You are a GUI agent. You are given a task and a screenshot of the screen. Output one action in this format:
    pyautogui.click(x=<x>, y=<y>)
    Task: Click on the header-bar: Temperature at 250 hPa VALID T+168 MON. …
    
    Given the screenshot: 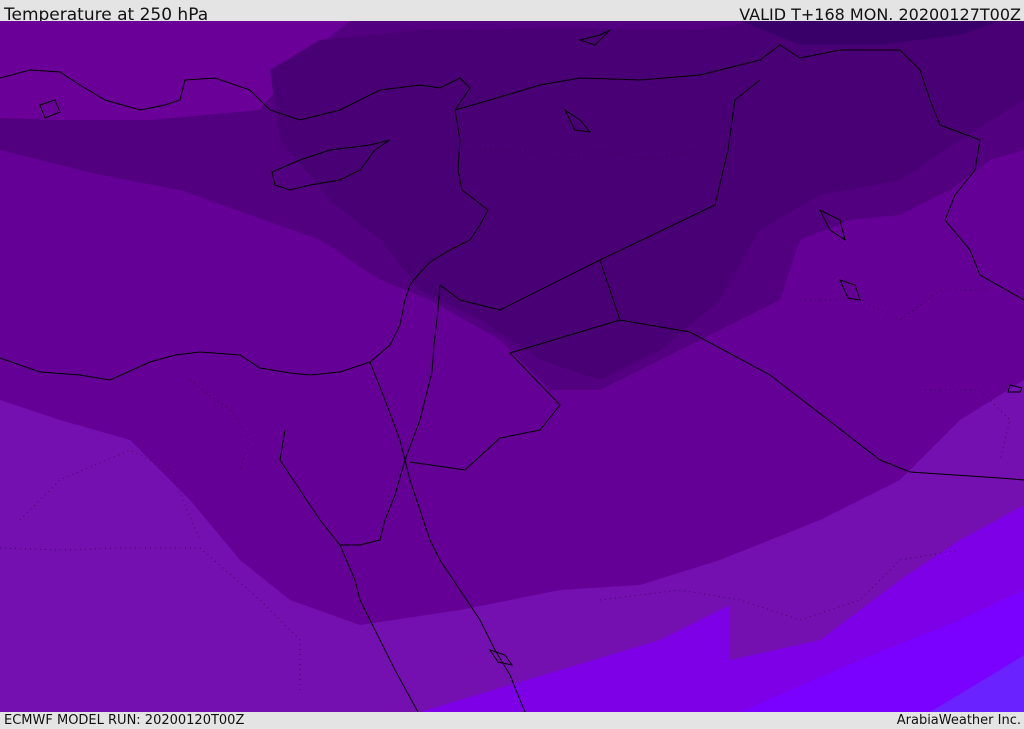 What is the action you would take?
    pyautogui.click(x=512, y=12)
    